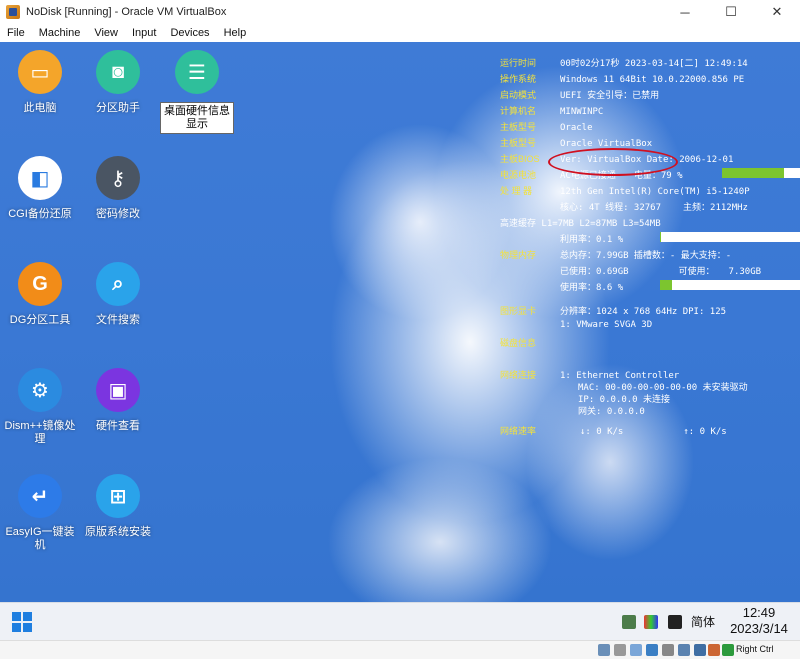  I want to click on network-icon, so click(652, 650).